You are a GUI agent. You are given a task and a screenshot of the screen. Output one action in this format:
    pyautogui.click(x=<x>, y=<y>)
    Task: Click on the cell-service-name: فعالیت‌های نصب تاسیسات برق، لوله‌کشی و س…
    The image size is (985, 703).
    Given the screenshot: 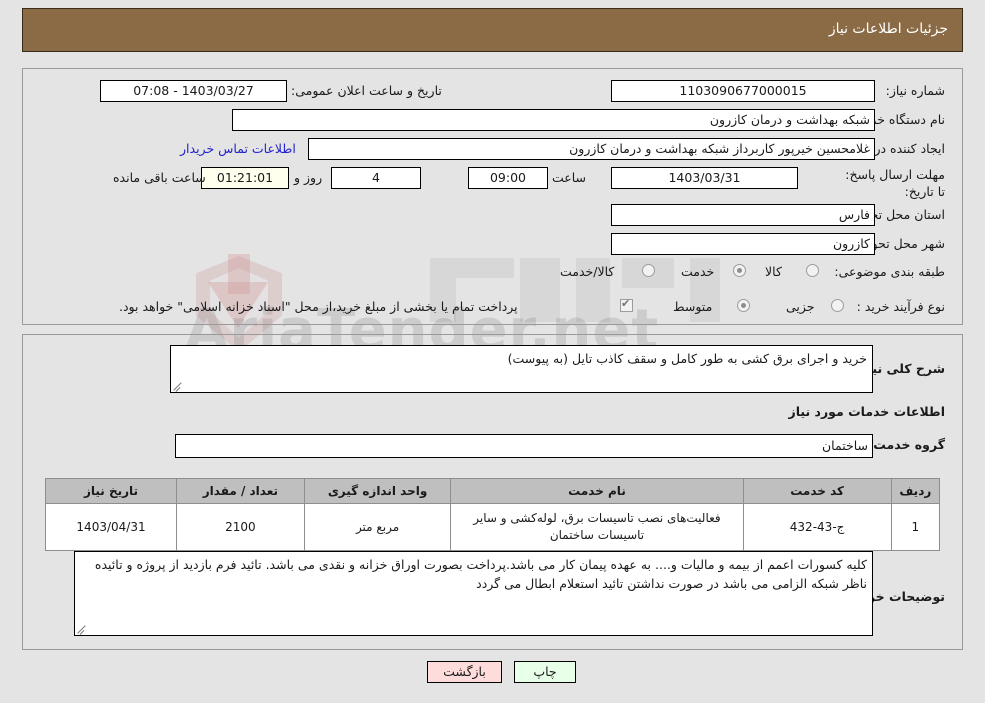 What is the action you would take?
    pyautogui.click(x=597, y=527)
    